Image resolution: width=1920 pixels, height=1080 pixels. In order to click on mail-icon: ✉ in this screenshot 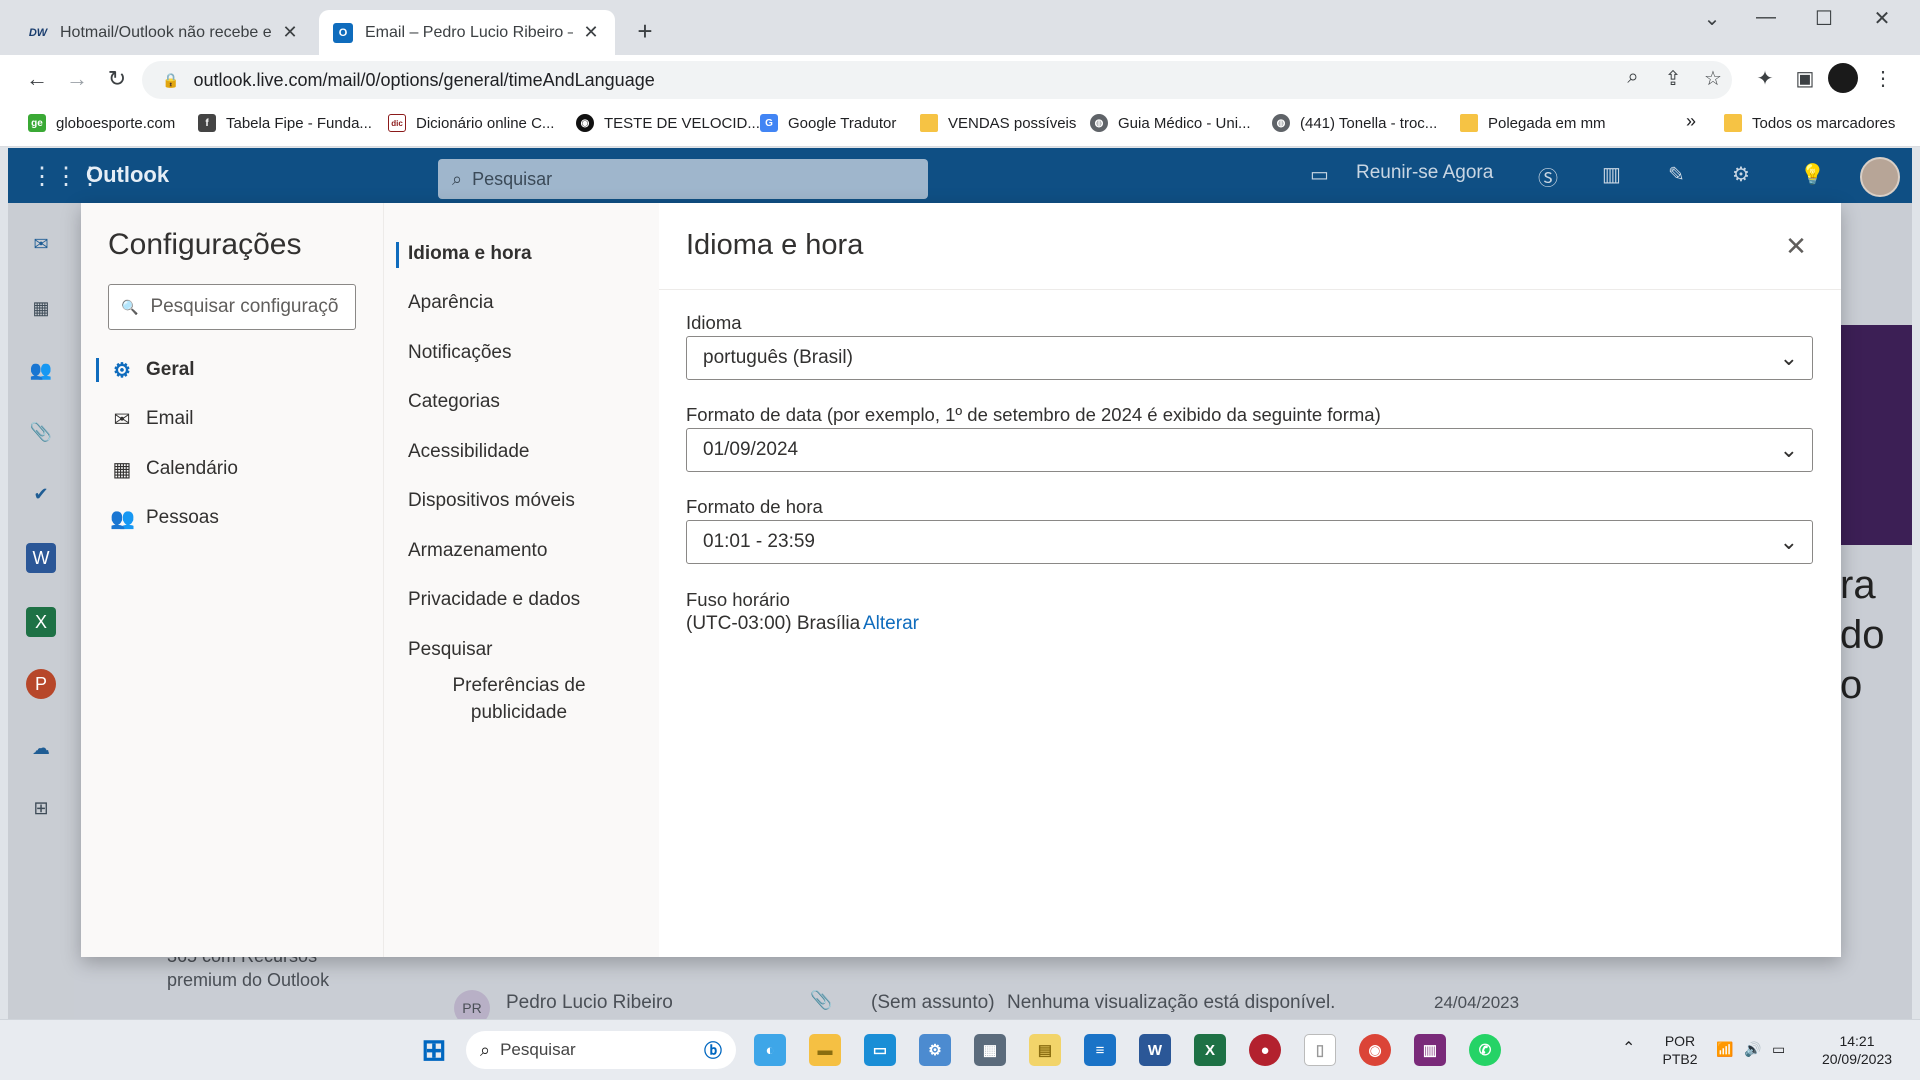, I will do `click(41, 244)`.